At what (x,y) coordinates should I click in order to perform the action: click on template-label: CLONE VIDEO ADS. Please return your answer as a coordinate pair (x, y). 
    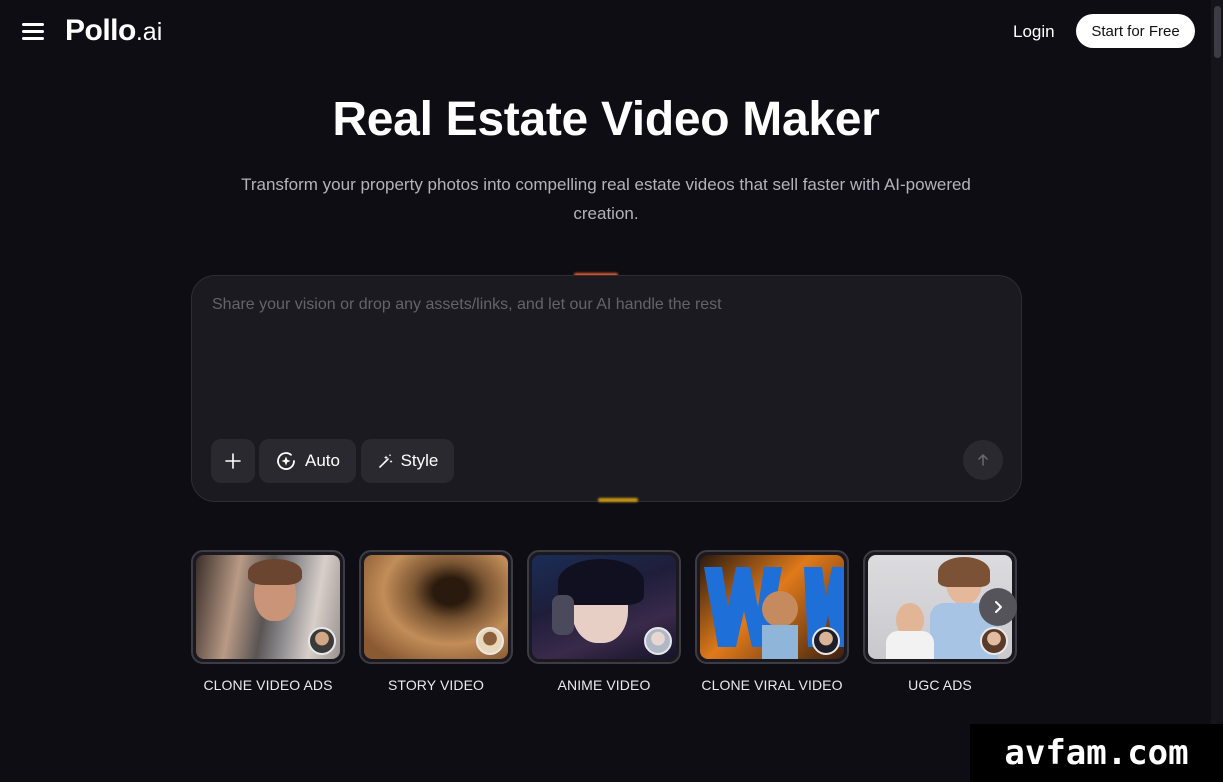
    Looking at the image, I should click on (268, 685).